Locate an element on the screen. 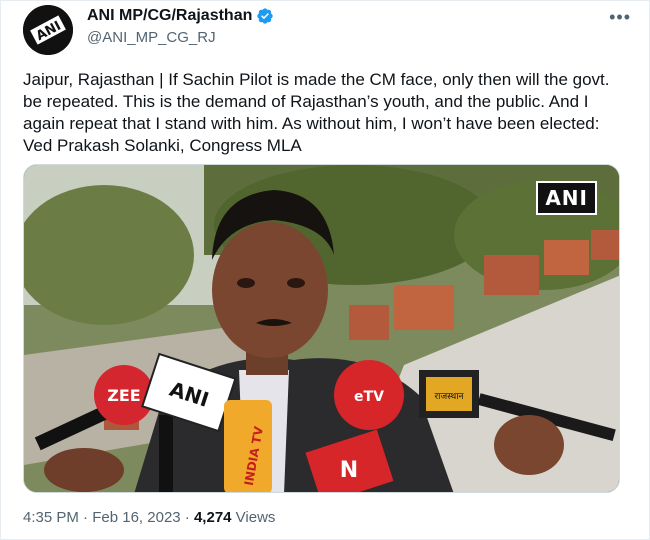  ani-watermark: ANI is located at coordinates (566, 198).